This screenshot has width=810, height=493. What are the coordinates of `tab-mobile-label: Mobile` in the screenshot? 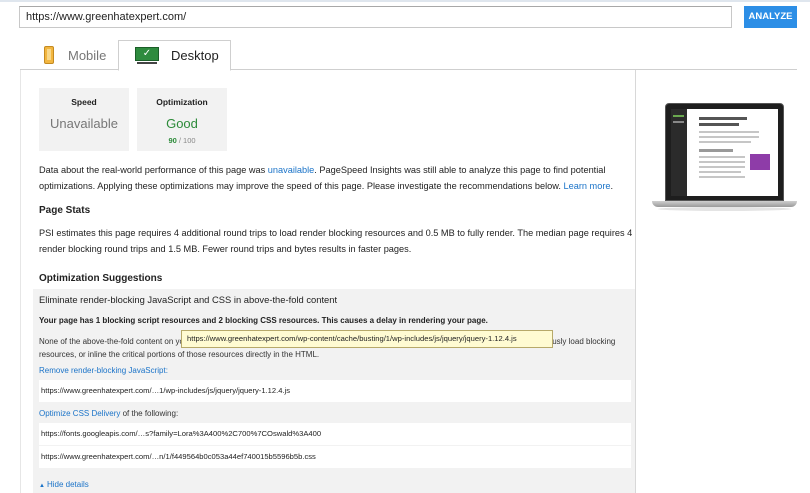 It's located at (87, 55).